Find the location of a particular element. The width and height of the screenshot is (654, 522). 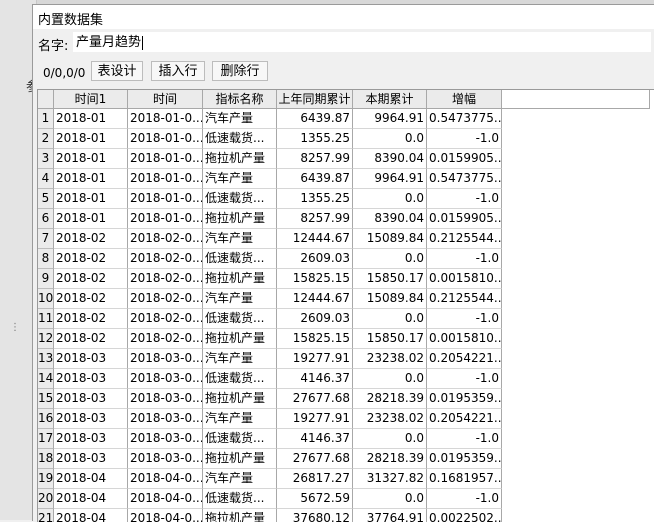

column-header: 时间1 is located at coordinates (91, 99).